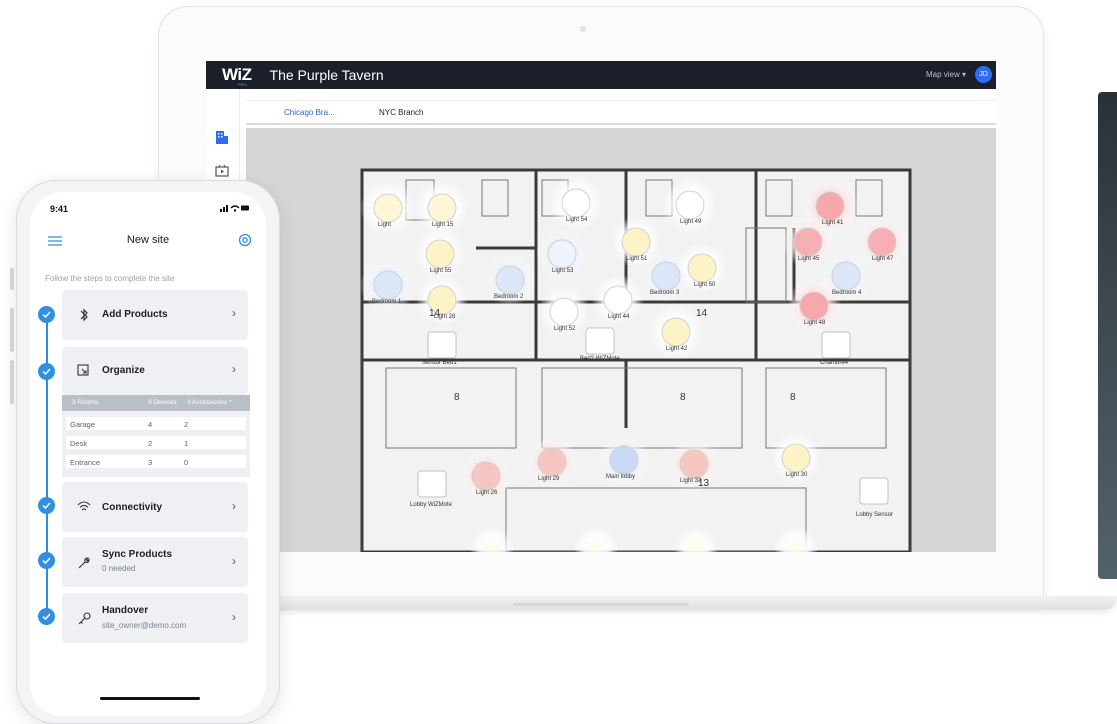  I want to click on step-handover: Handover site_owner@demo.com ›, so click(155, 618).